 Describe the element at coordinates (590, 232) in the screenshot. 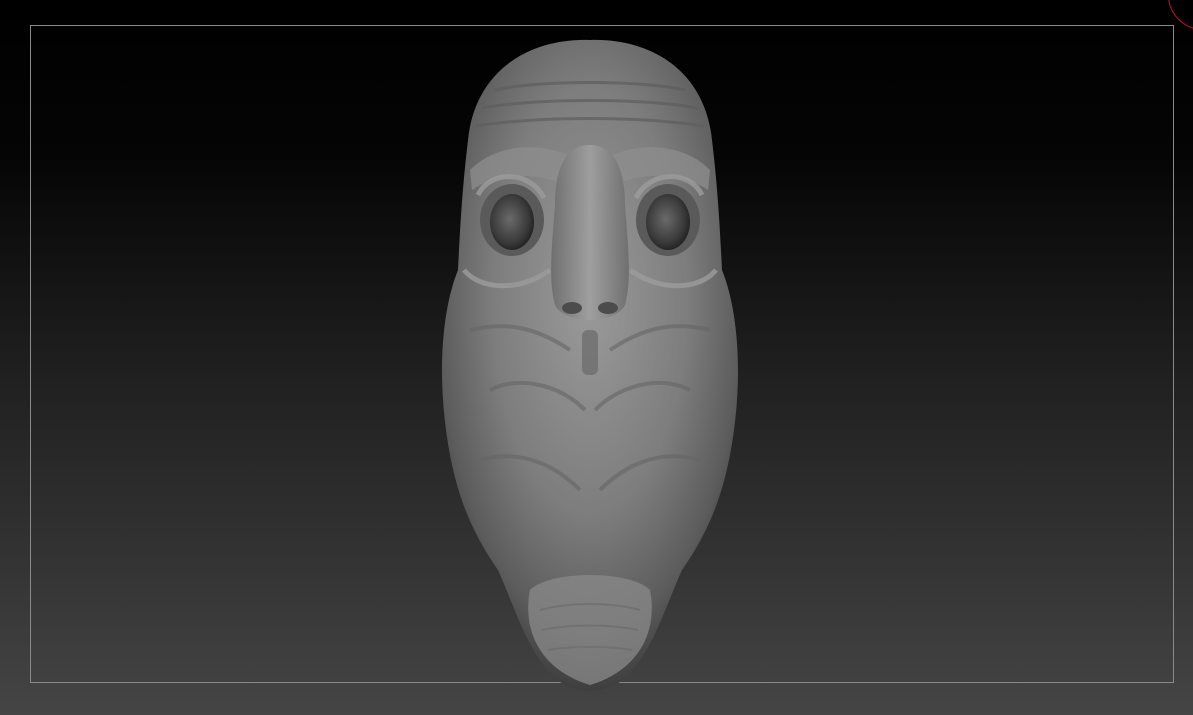

I see `nose` at that location.